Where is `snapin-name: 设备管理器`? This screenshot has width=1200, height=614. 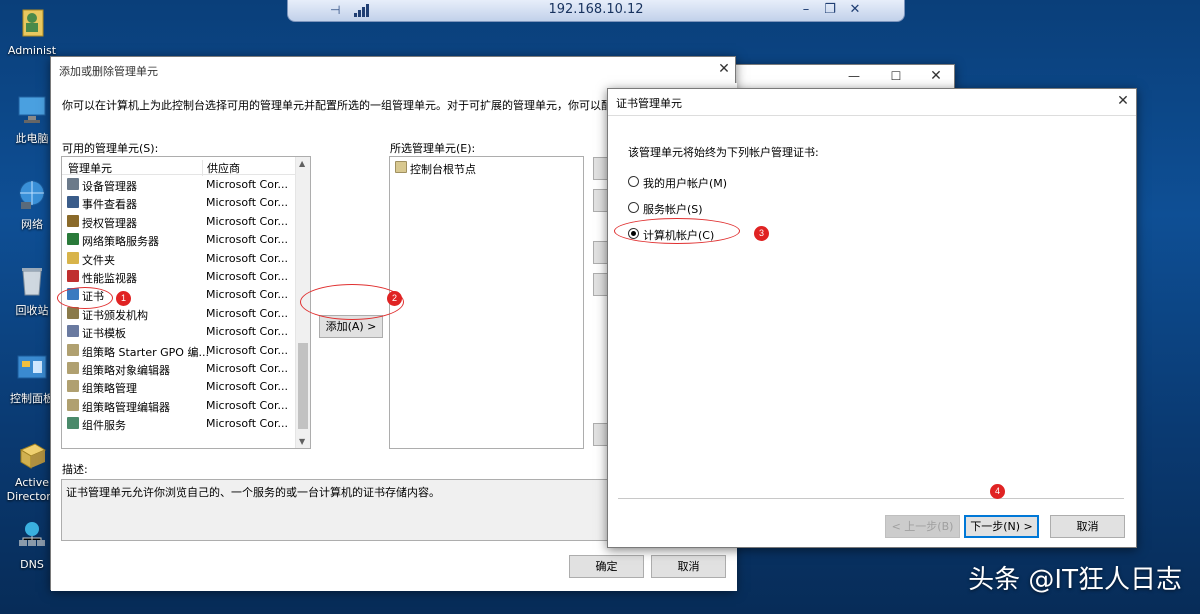
snapin-name: 设备管理器 is located at coordinates (109, 186).